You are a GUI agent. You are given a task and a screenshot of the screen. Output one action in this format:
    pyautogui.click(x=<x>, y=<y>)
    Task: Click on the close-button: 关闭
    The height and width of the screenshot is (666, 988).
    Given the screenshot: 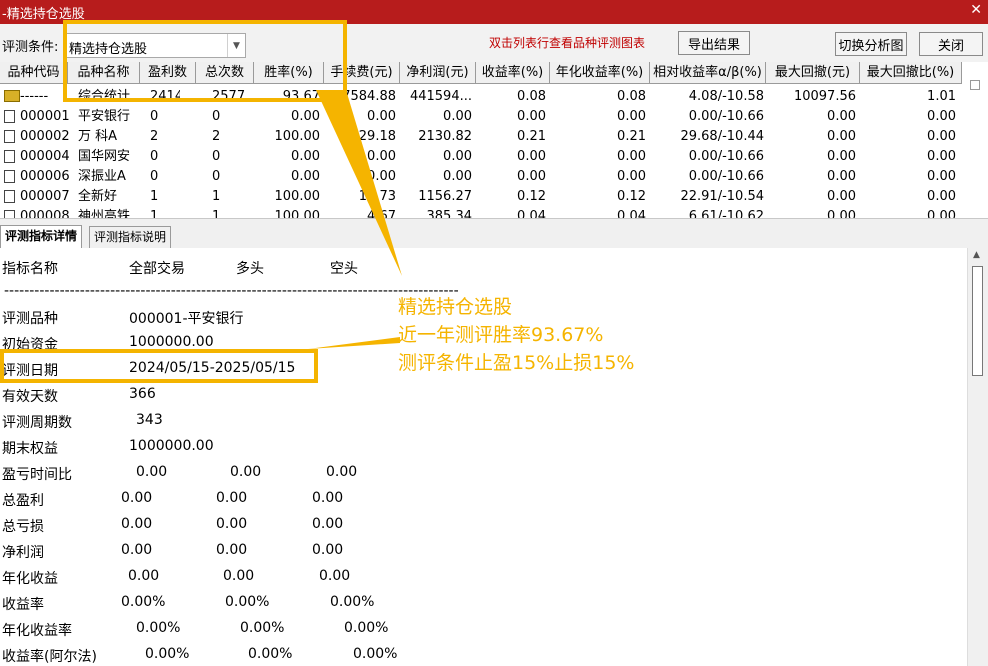 What is the action you would take?
    pyautogui.click(x=951, y=44)
    